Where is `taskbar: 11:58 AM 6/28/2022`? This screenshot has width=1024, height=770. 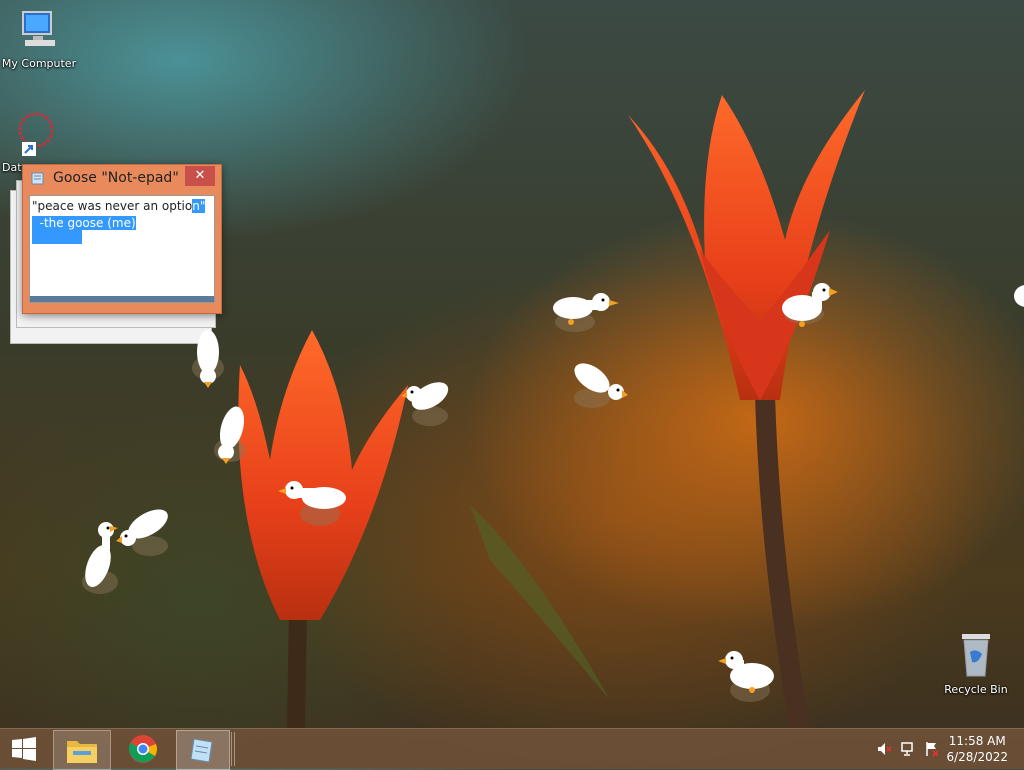 taskbar: 11:58 AM 6/28/2022 is located at coordinates (512, 749).